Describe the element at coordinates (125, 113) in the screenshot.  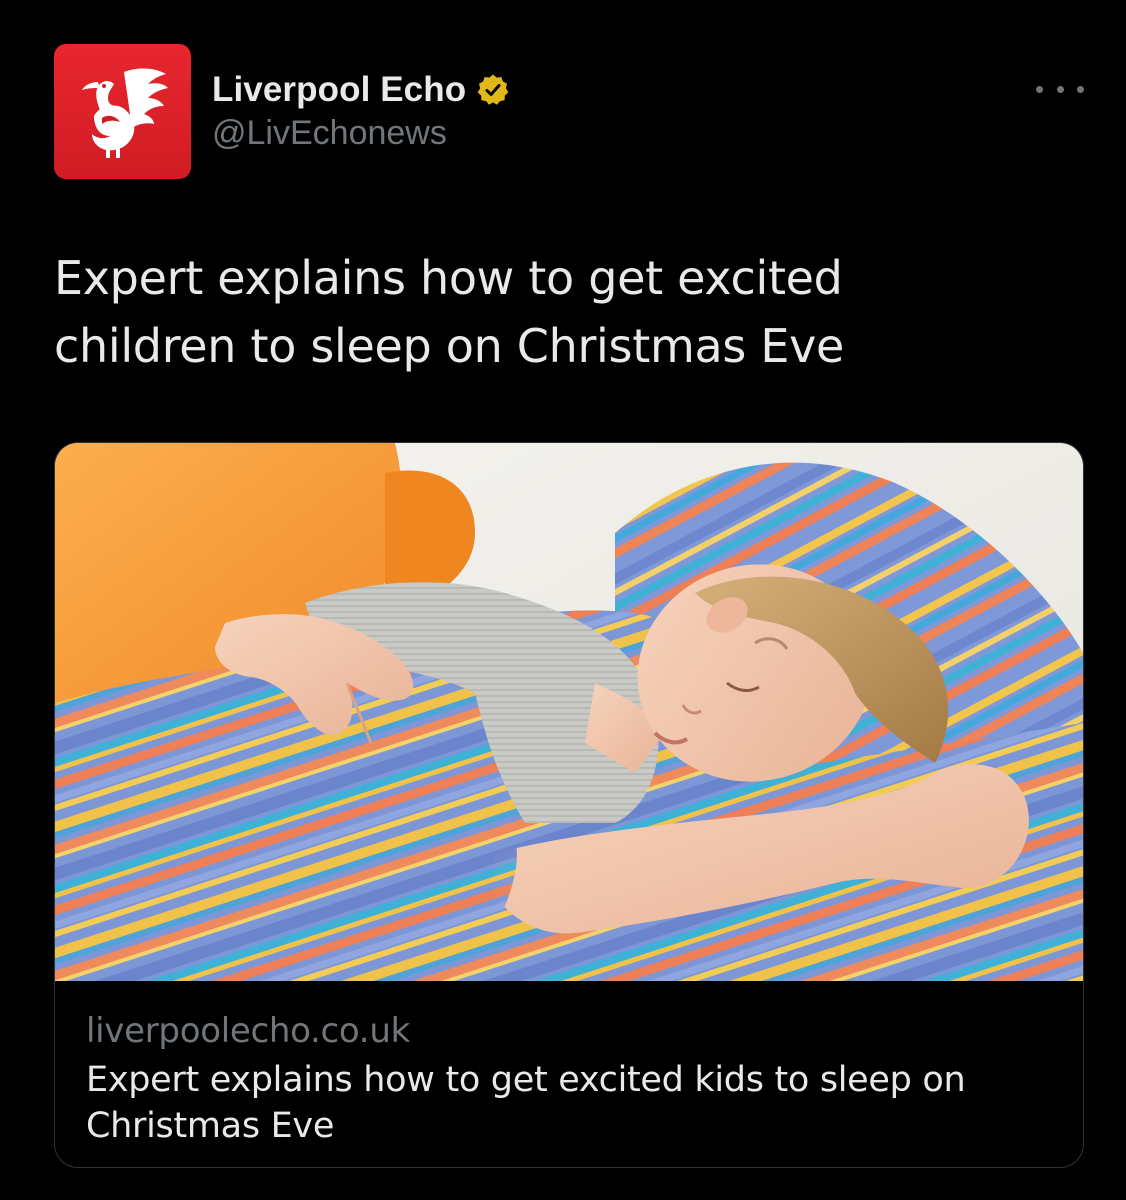
I see `liver-bird-logo-icon` at that location.